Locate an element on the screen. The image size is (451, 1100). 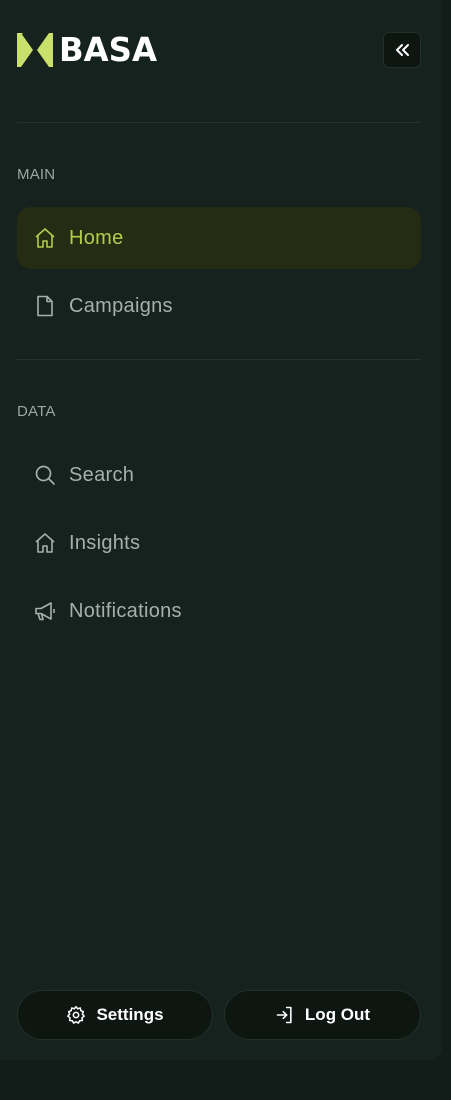
basa-mark-icon is located at coordinates (35, 50).